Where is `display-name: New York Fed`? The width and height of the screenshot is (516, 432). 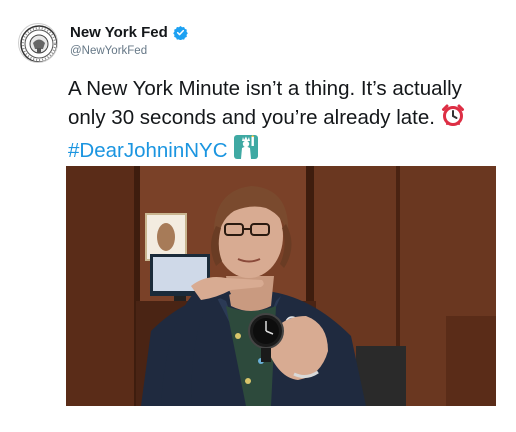
display-name: New York Fed is located at coordinates (119, 32).